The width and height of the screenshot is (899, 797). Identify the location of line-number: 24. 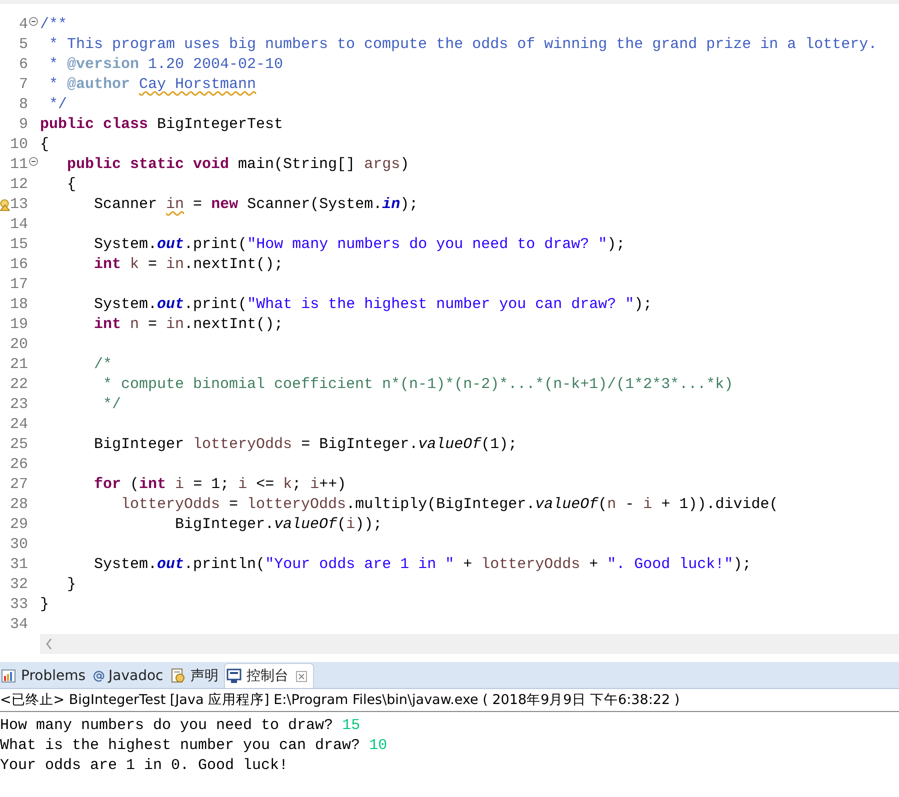
(19, 424).